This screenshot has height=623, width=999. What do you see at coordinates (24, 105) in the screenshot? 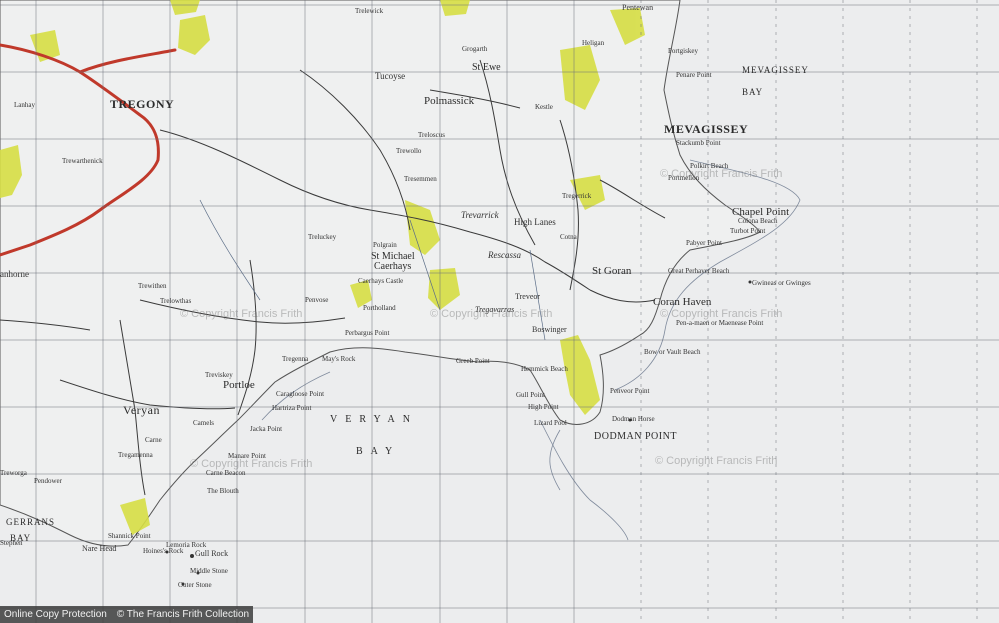
I see `label-lanhay: Lanhay` at bounding box center [24, 105].